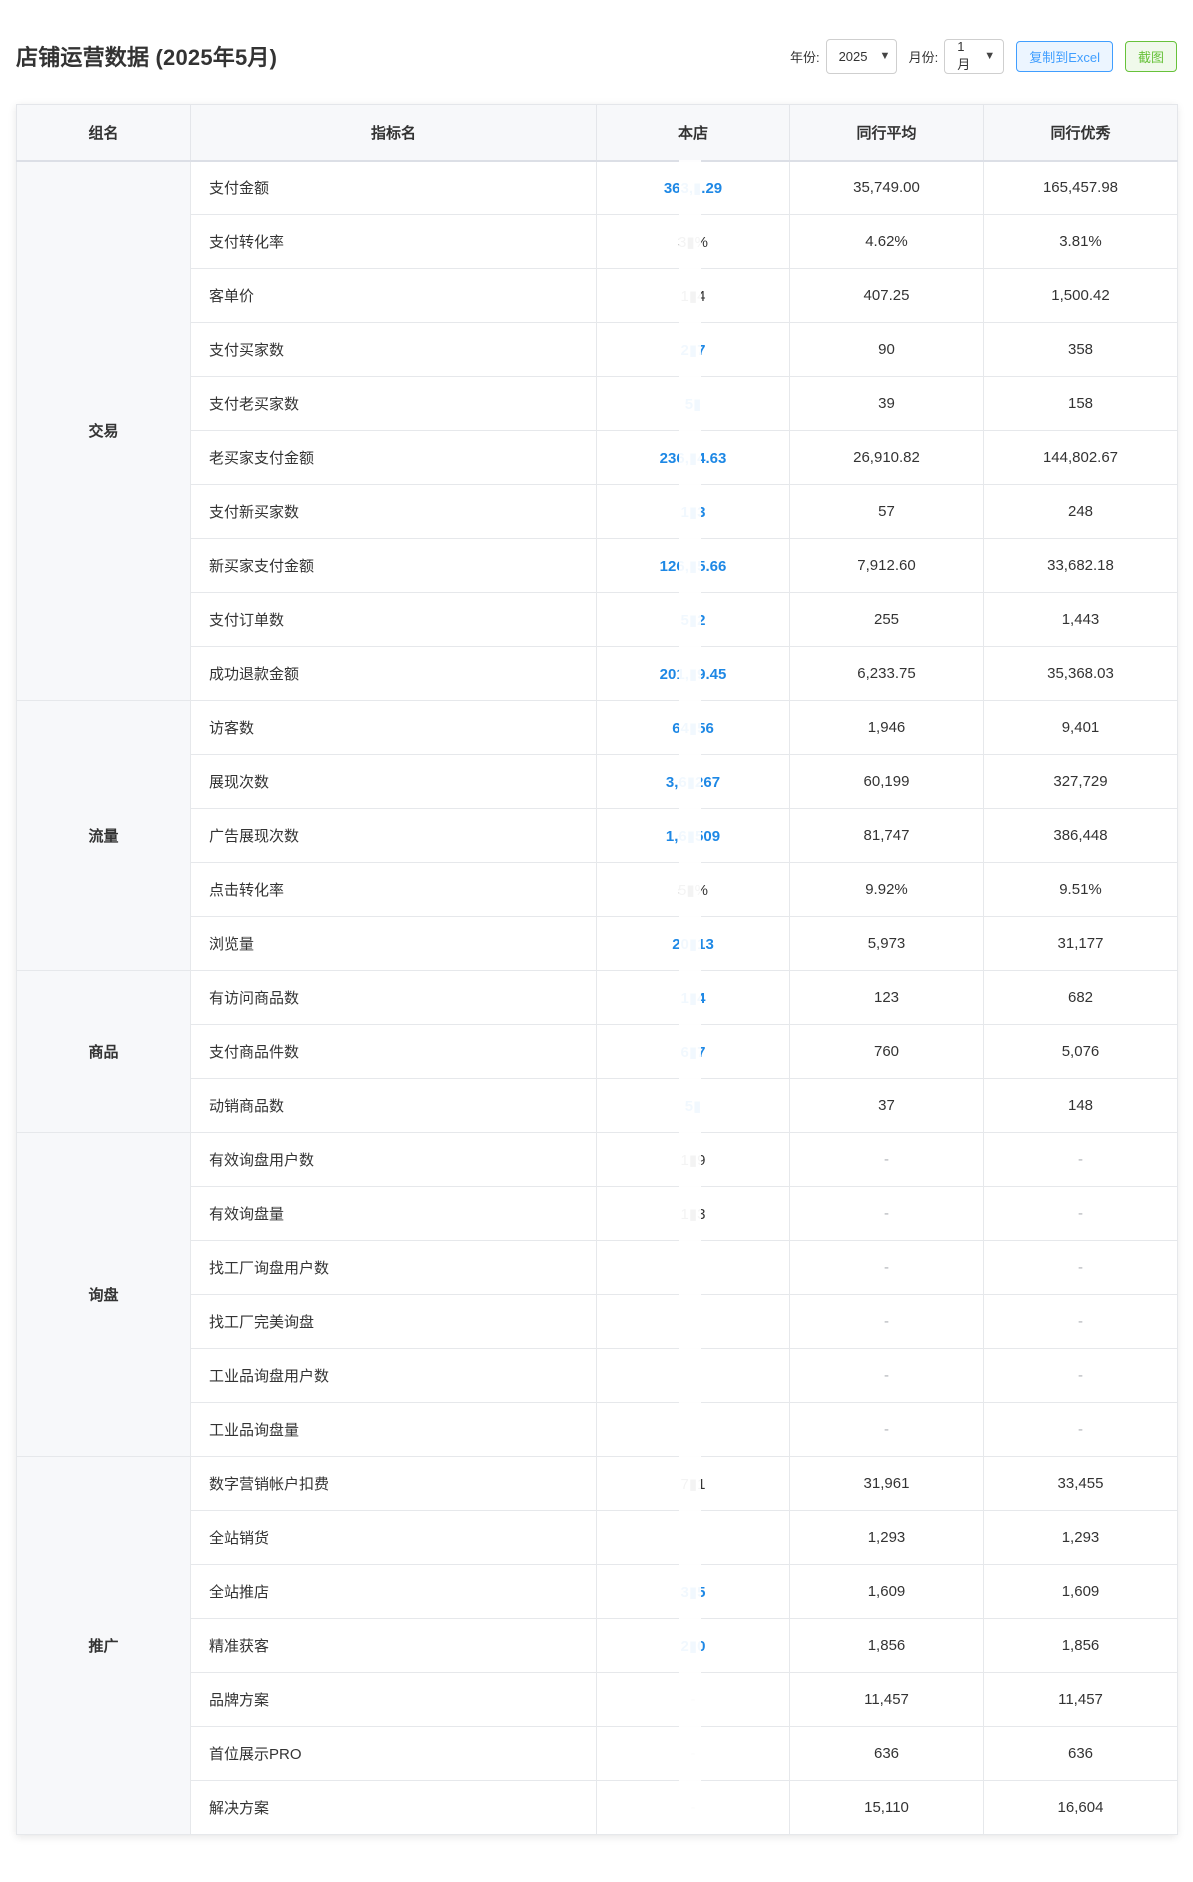  Describe the element at coordinates (804, 57) in the screenshot. I see `year-label: 年份:` at that location.